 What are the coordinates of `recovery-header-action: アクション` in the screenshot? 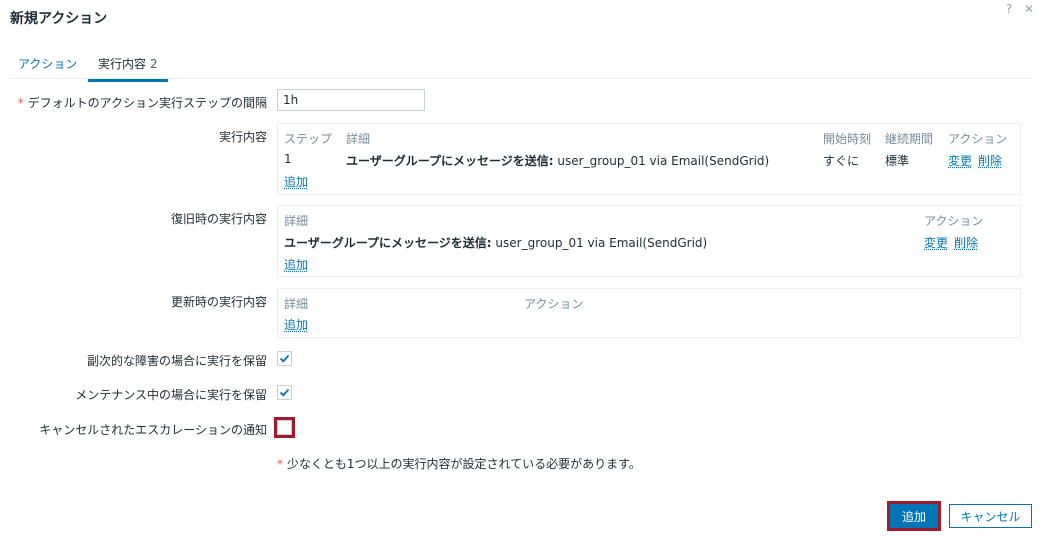 It's located at (954, 221).